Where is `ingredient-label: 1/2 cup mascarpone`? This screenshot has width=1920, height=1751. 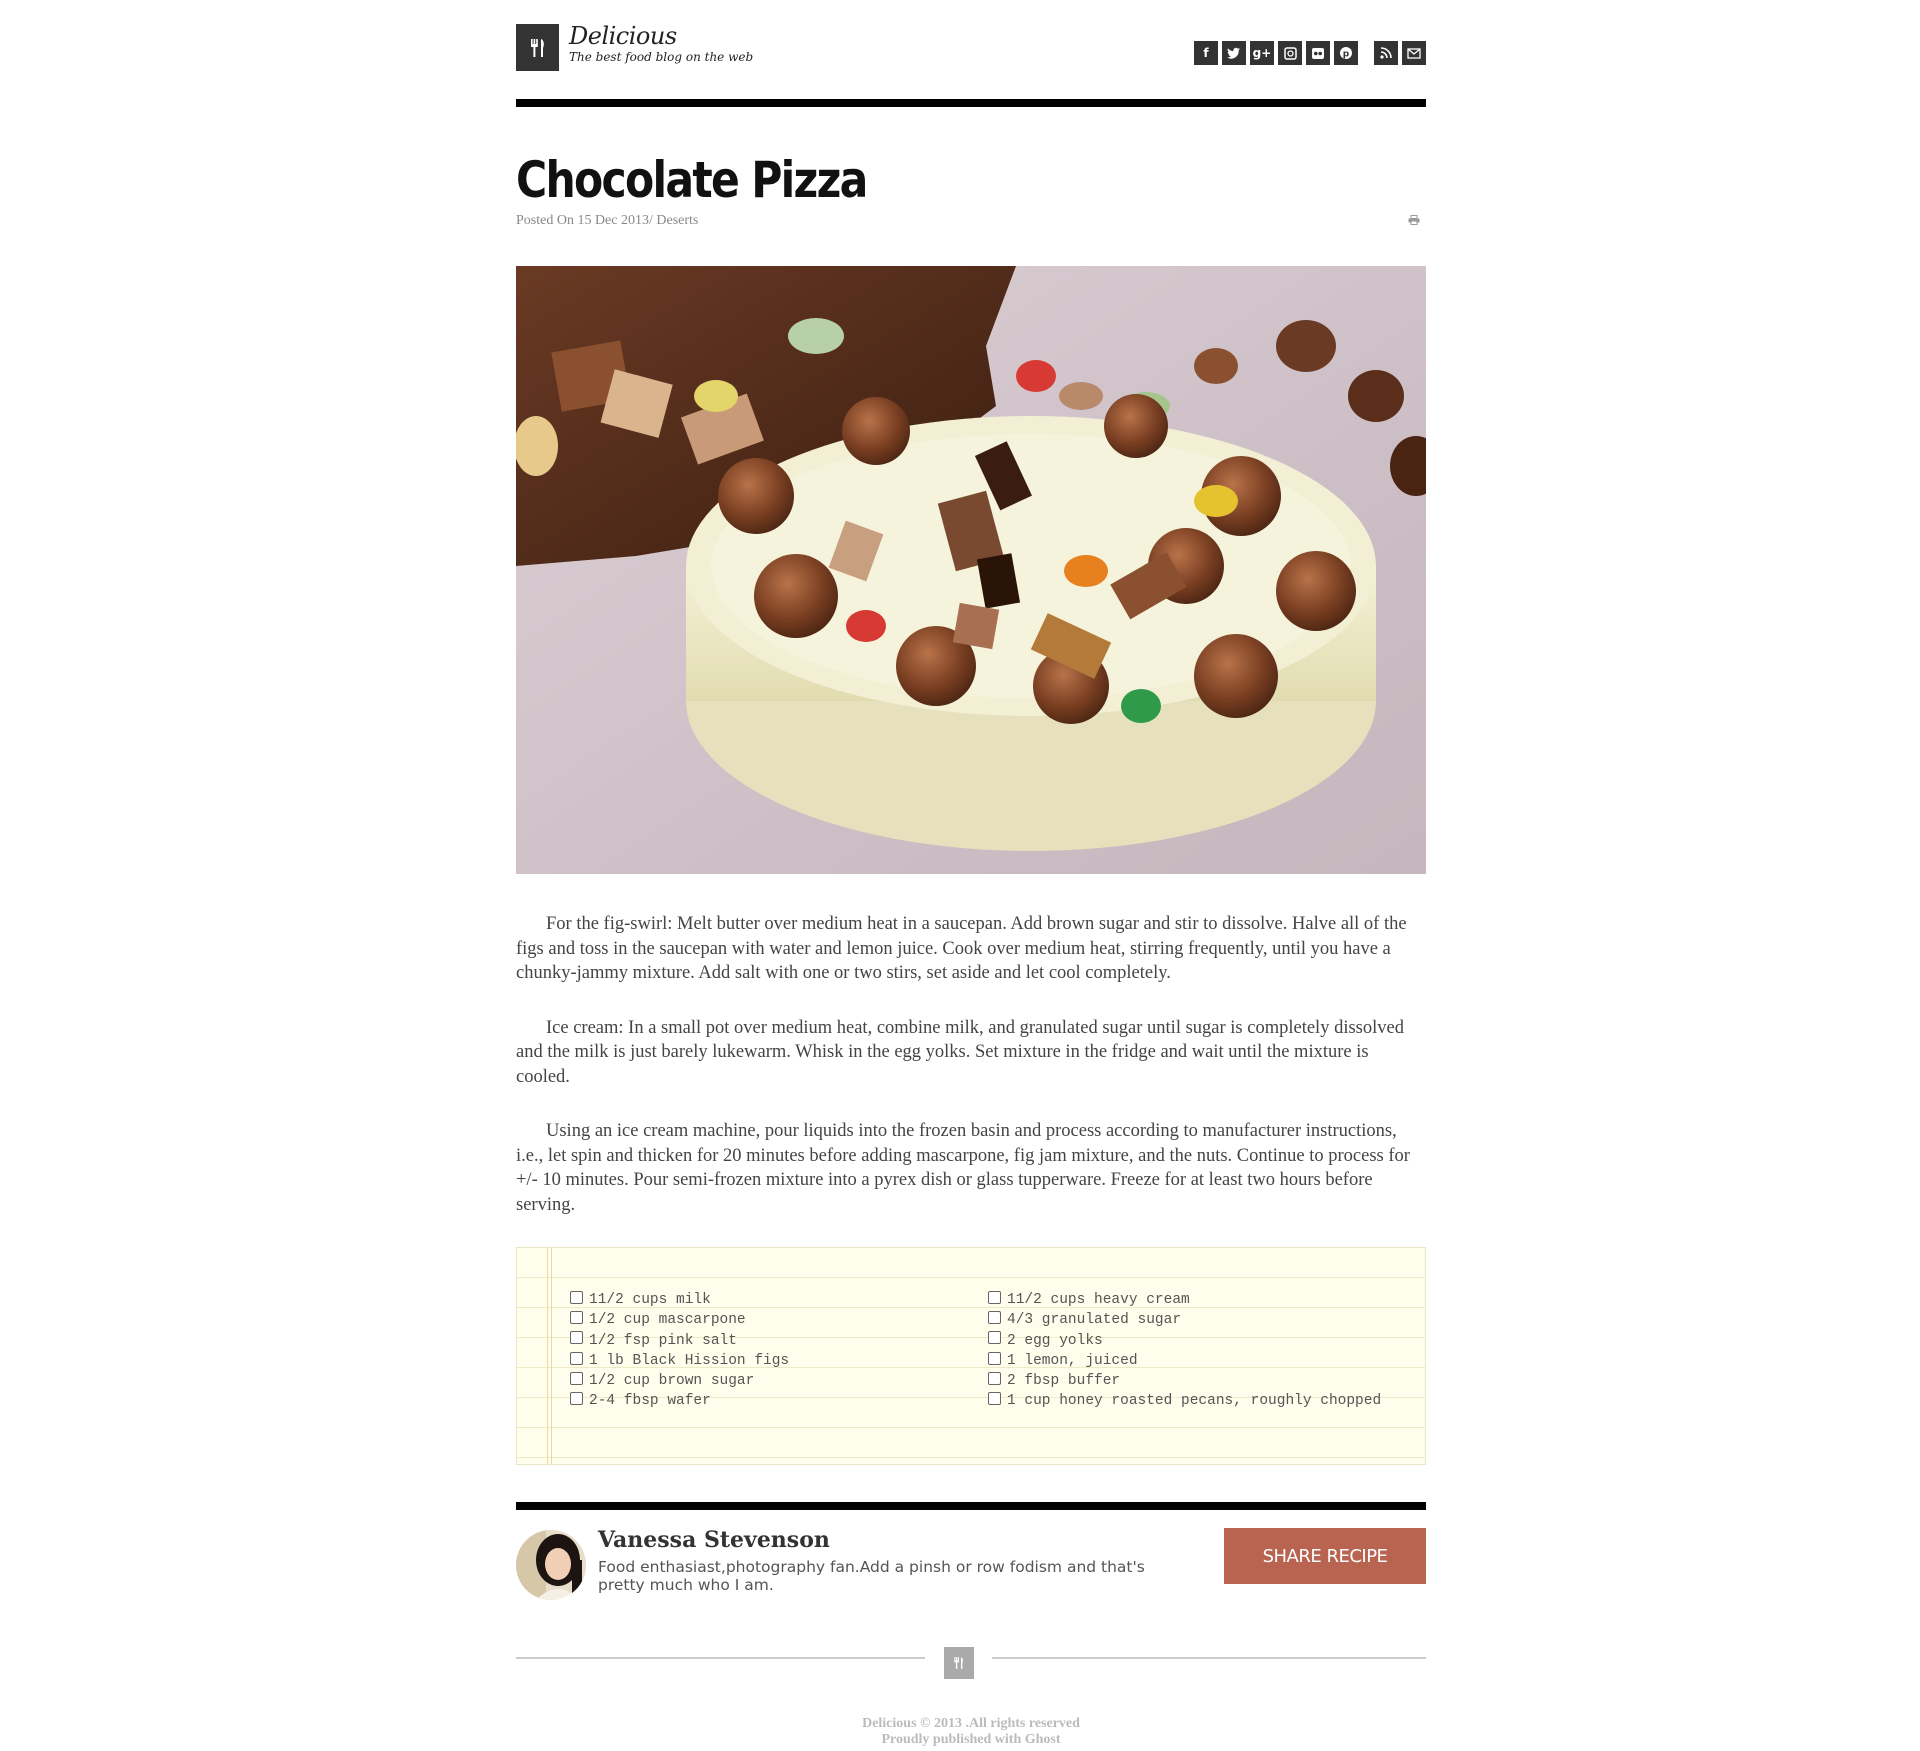 ingredient-label: 1/2 cup mascarpone is located at coordinates (667, 1320).